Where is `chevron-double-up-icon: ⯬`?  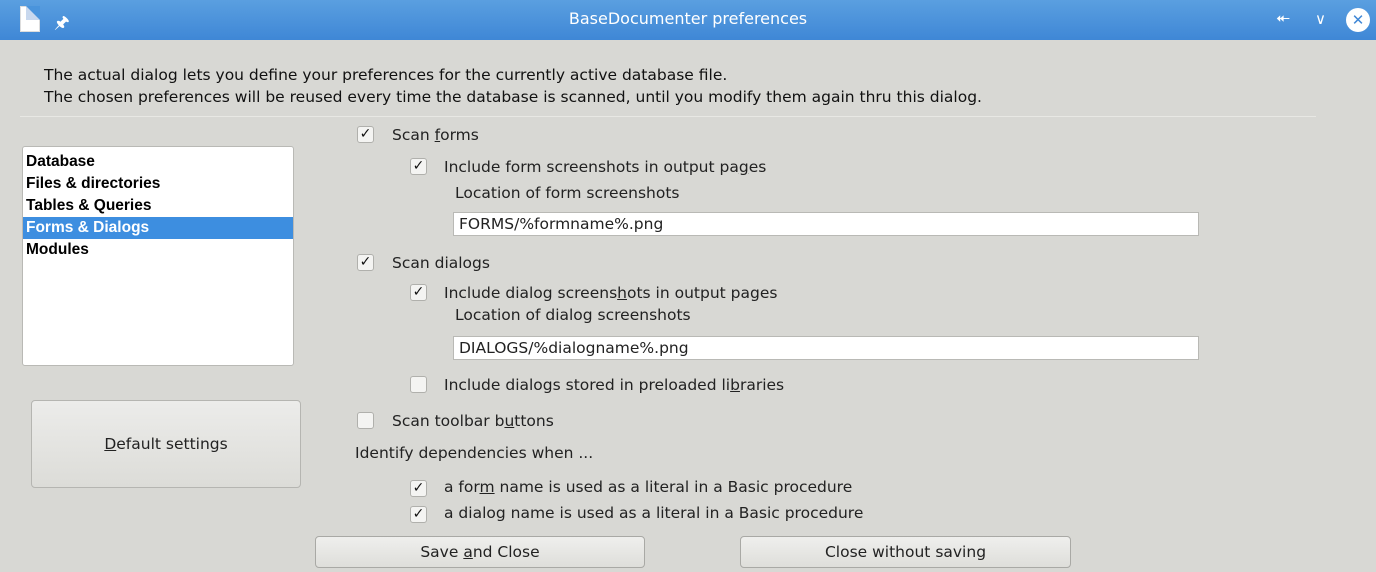
chevron-double-up-icon: ⯬ is located at coordinates (1283, 18).